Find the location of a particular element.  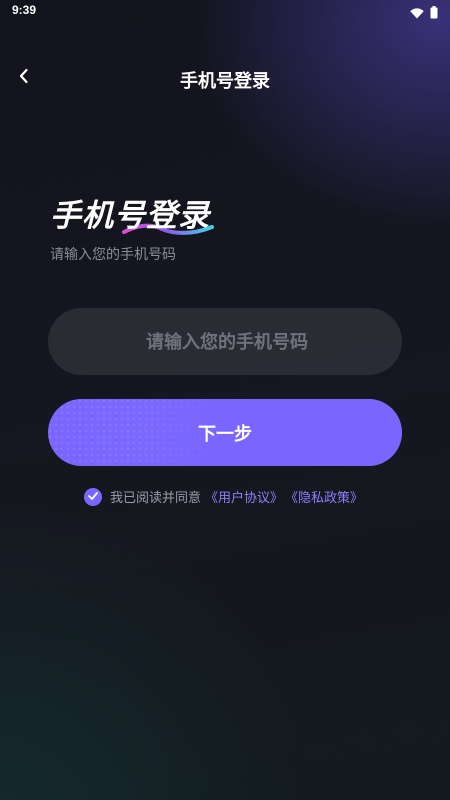

status-time: 9:39 is located at coordinates (24, 10).